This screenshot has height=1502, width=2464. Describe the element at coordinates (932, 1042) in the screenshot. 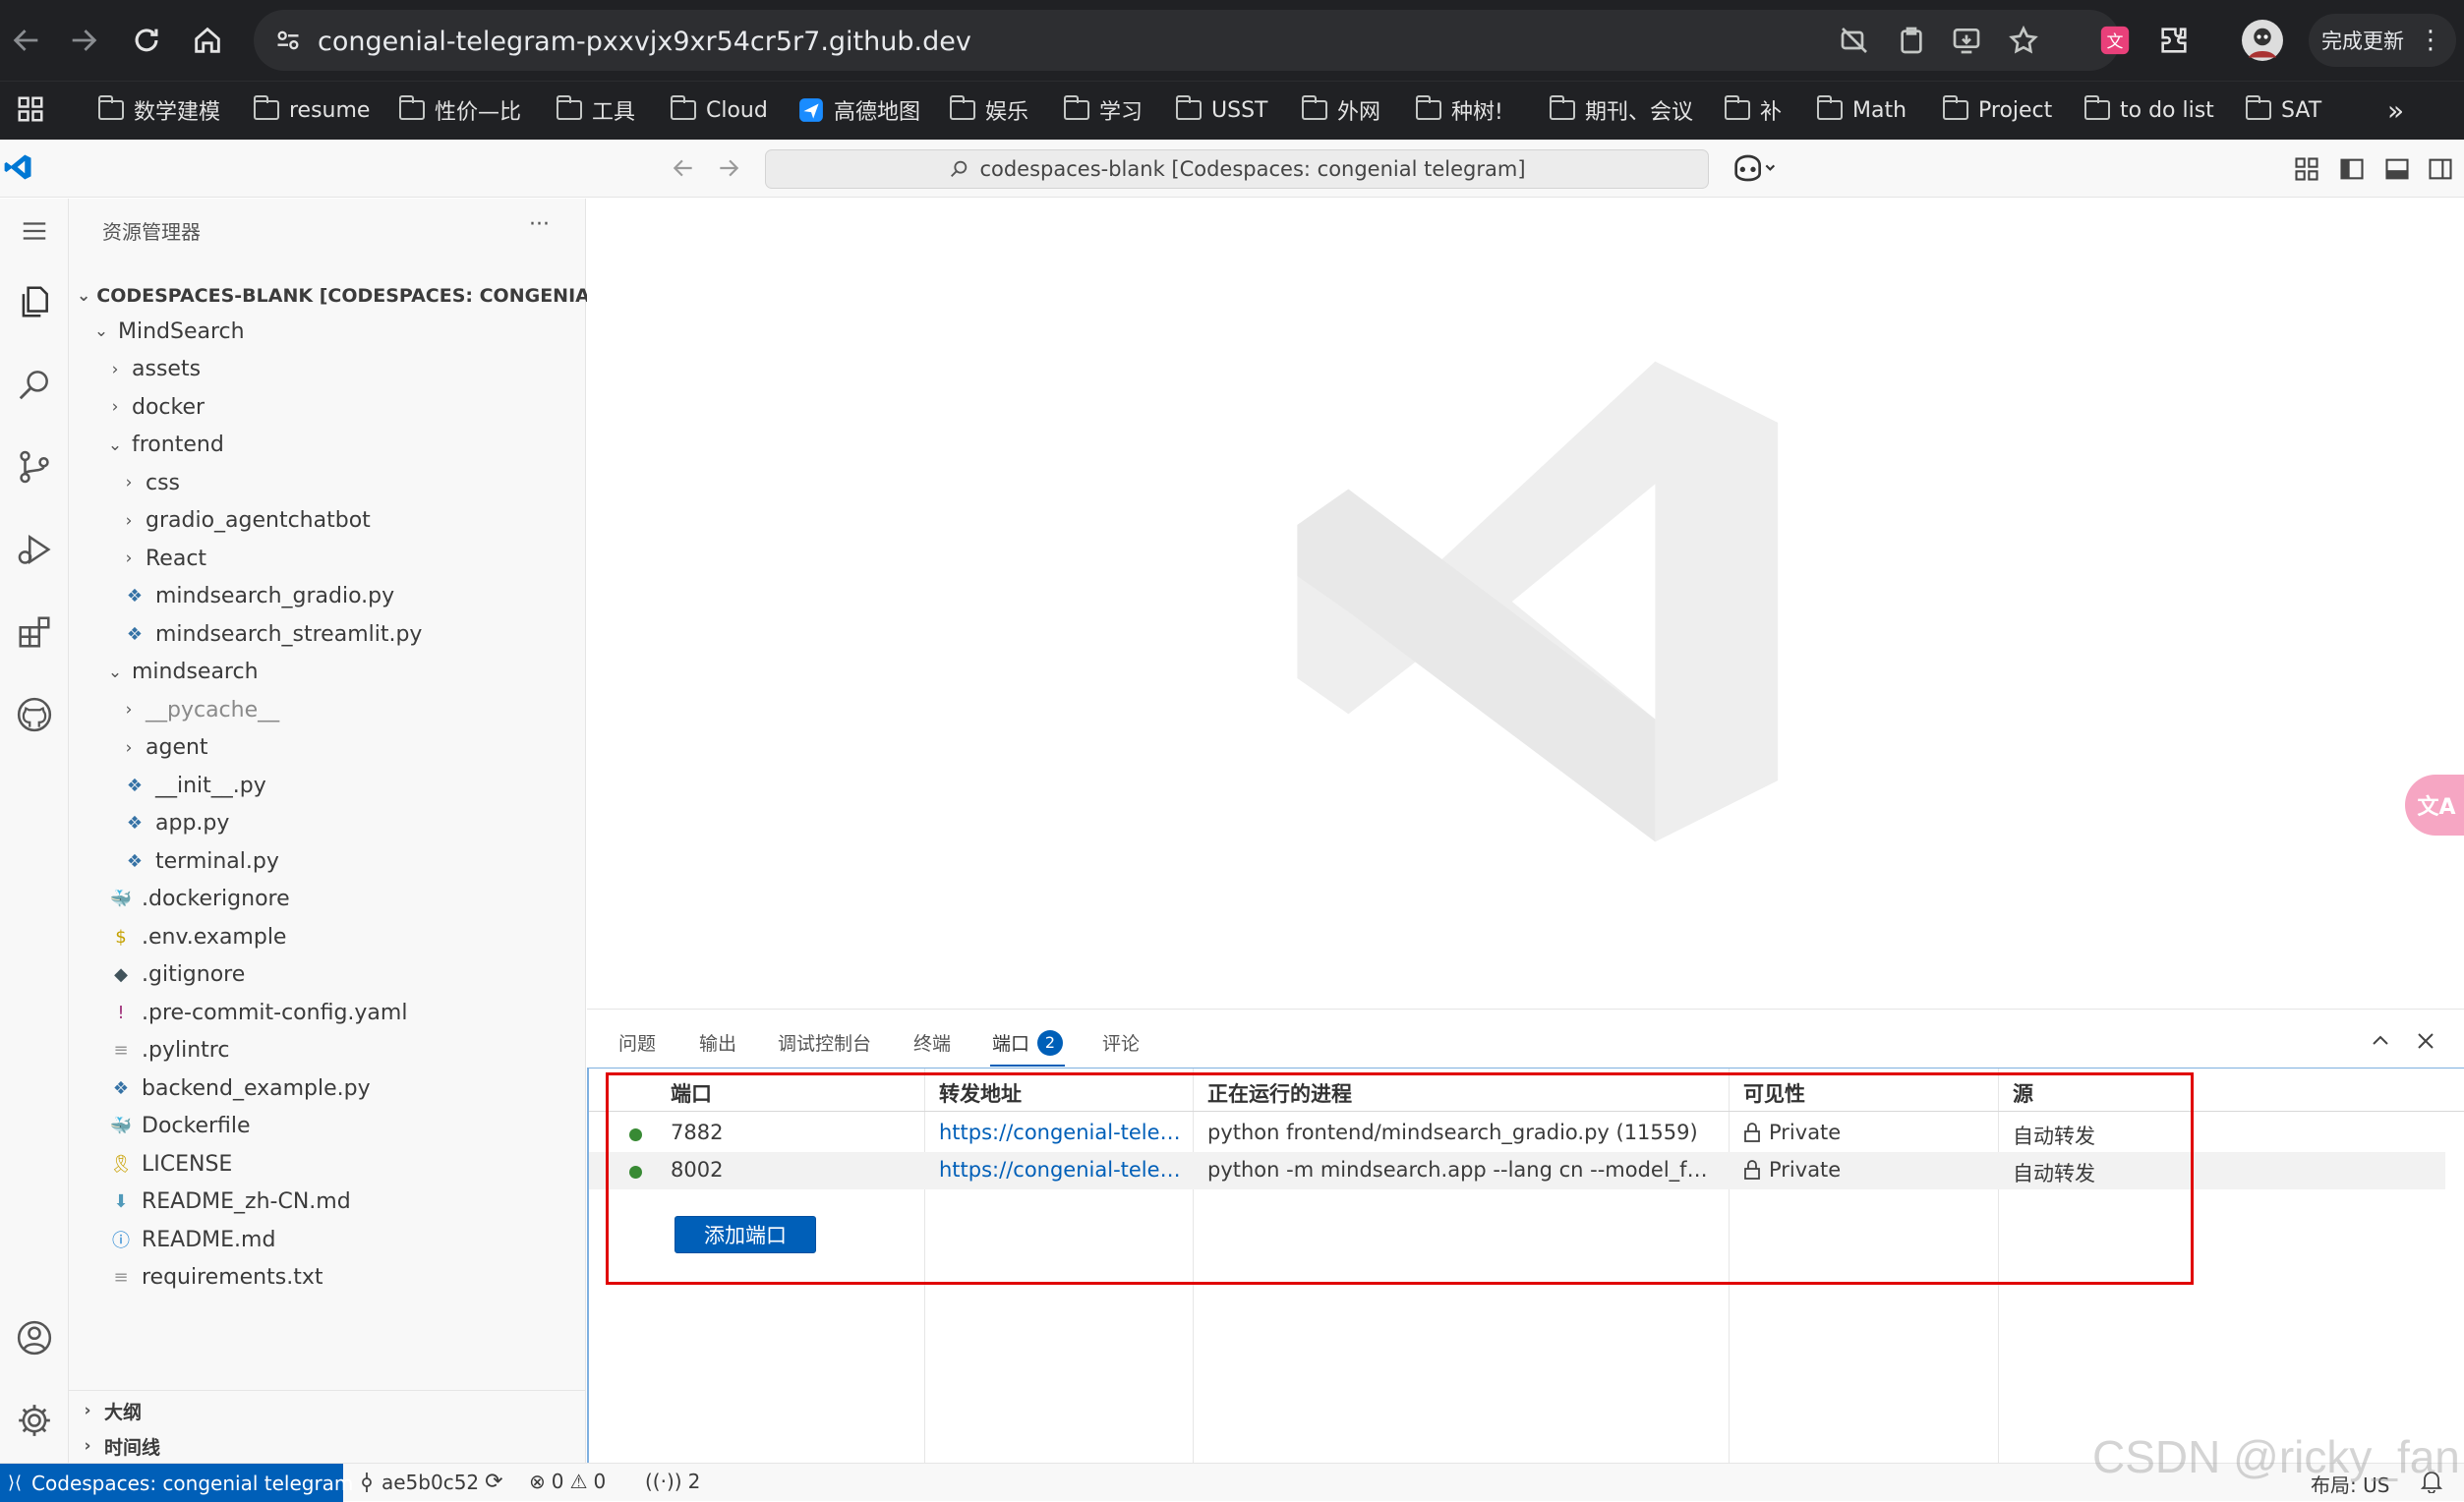

I see `tab-terminal: 终端` at that location.